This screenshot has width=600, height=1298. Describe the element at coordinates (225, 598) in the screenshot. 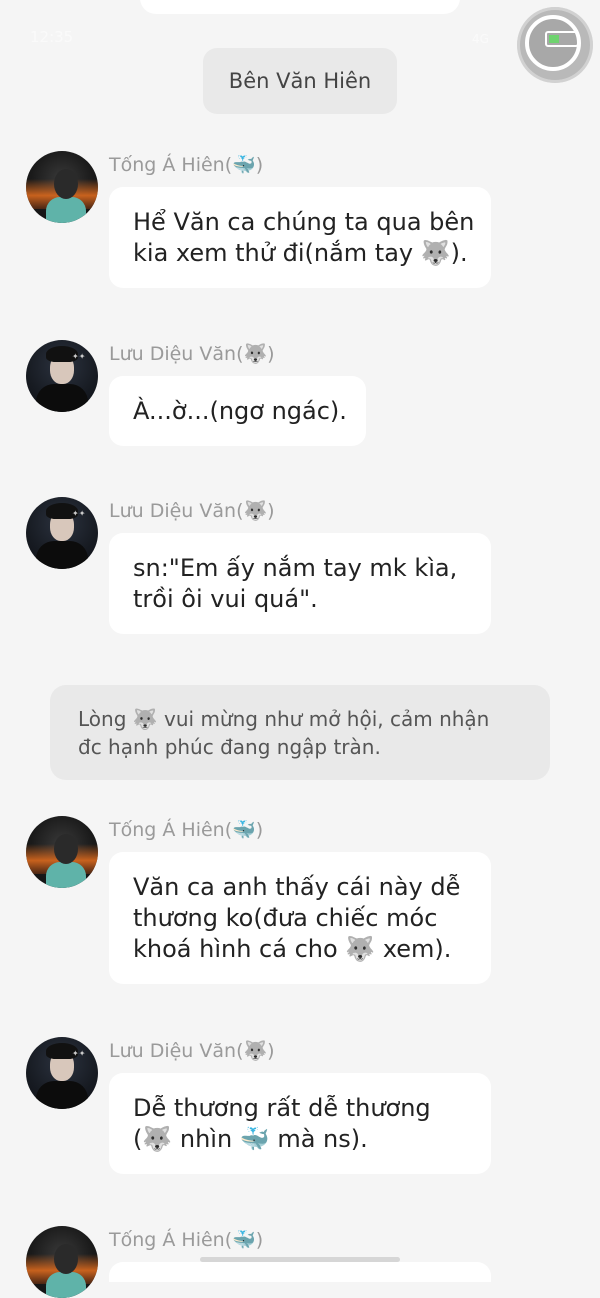

I see `message-line: trồi ôi vui quá".` at that location.